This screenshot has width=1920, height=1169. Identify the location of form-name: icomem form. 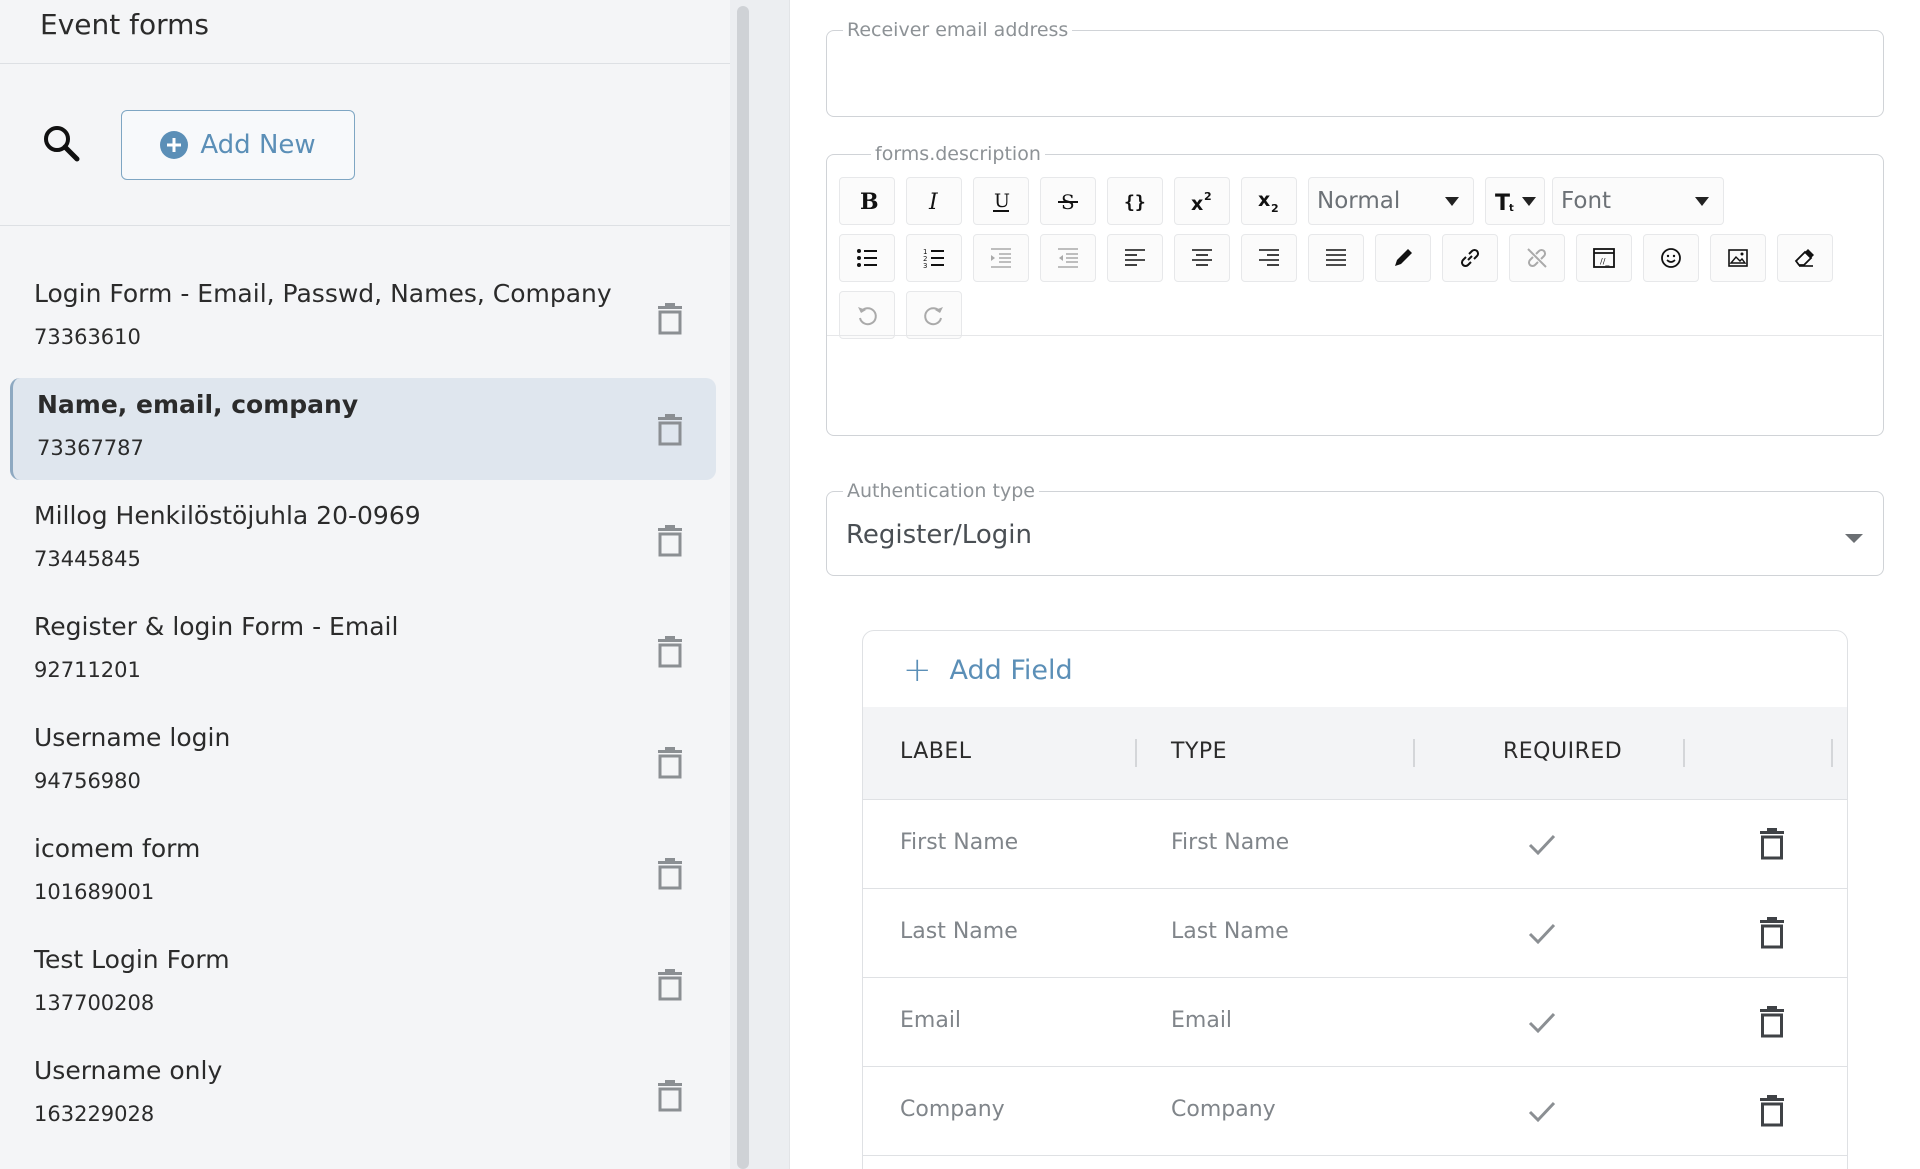
(117, 848).